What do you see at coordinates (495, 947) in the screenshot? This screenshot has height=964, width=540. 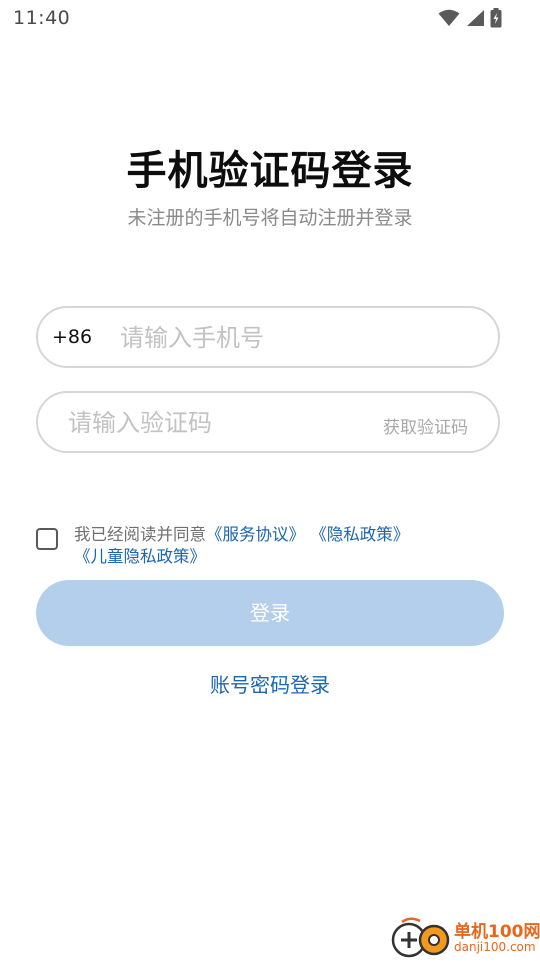 I see `watermark-url: danji100.com` at bounding box center [495, 947].